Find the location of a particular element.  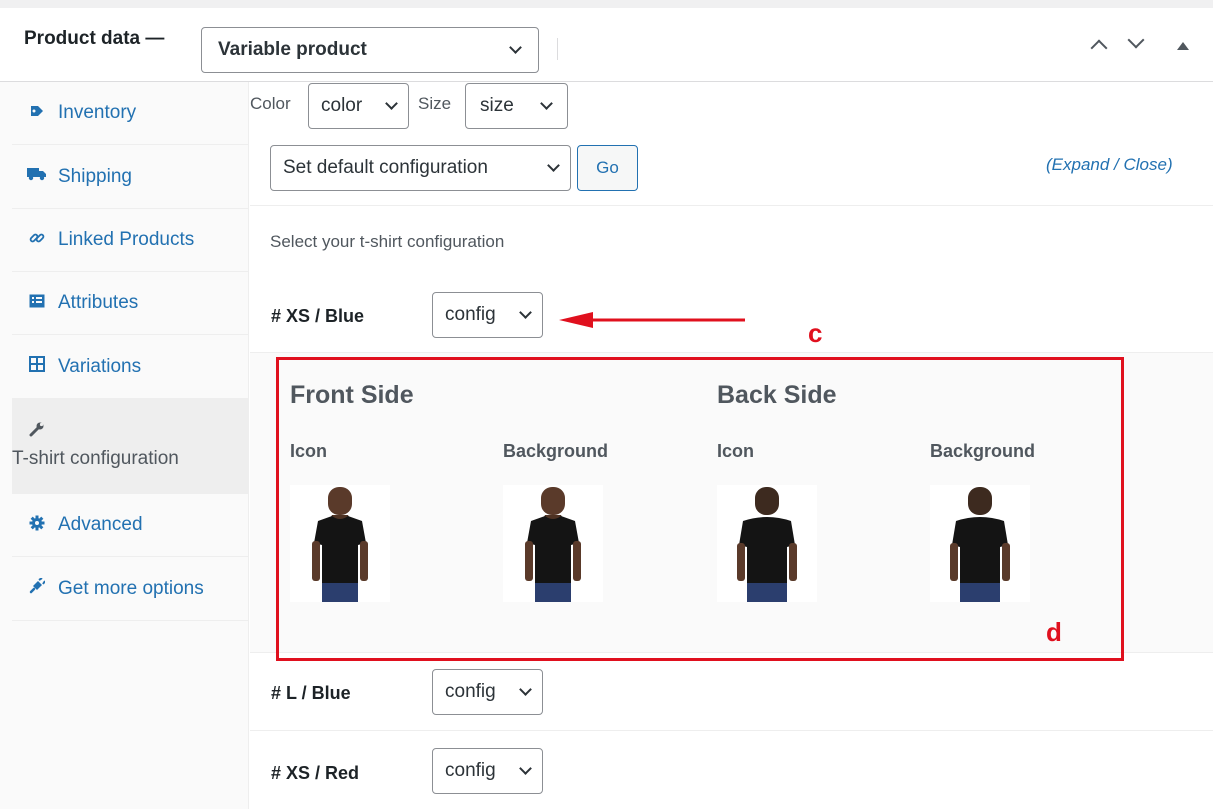

tab-label: Linked Products is located at coordinates (126, 239).